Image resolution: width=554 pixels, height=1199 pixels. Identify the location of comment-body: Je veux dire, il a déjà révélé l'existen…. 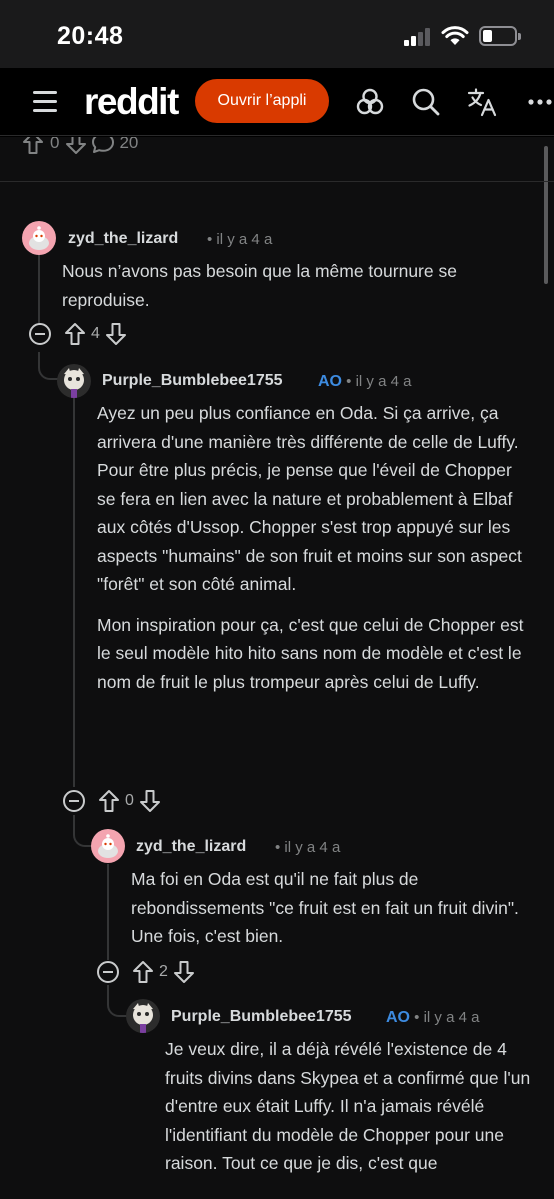
(348, 1106).